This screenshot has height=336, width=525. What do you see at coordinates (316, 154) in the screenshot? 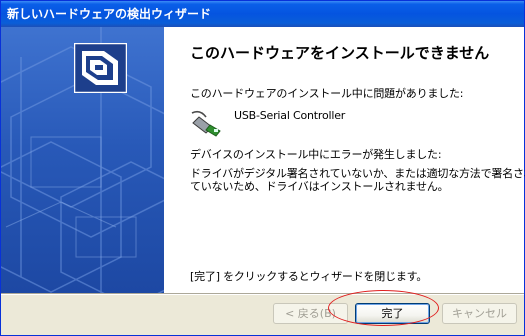
I see `error-text: デバイスのインストール中にエラーが発生しました:` at bounding box center [316, 154].